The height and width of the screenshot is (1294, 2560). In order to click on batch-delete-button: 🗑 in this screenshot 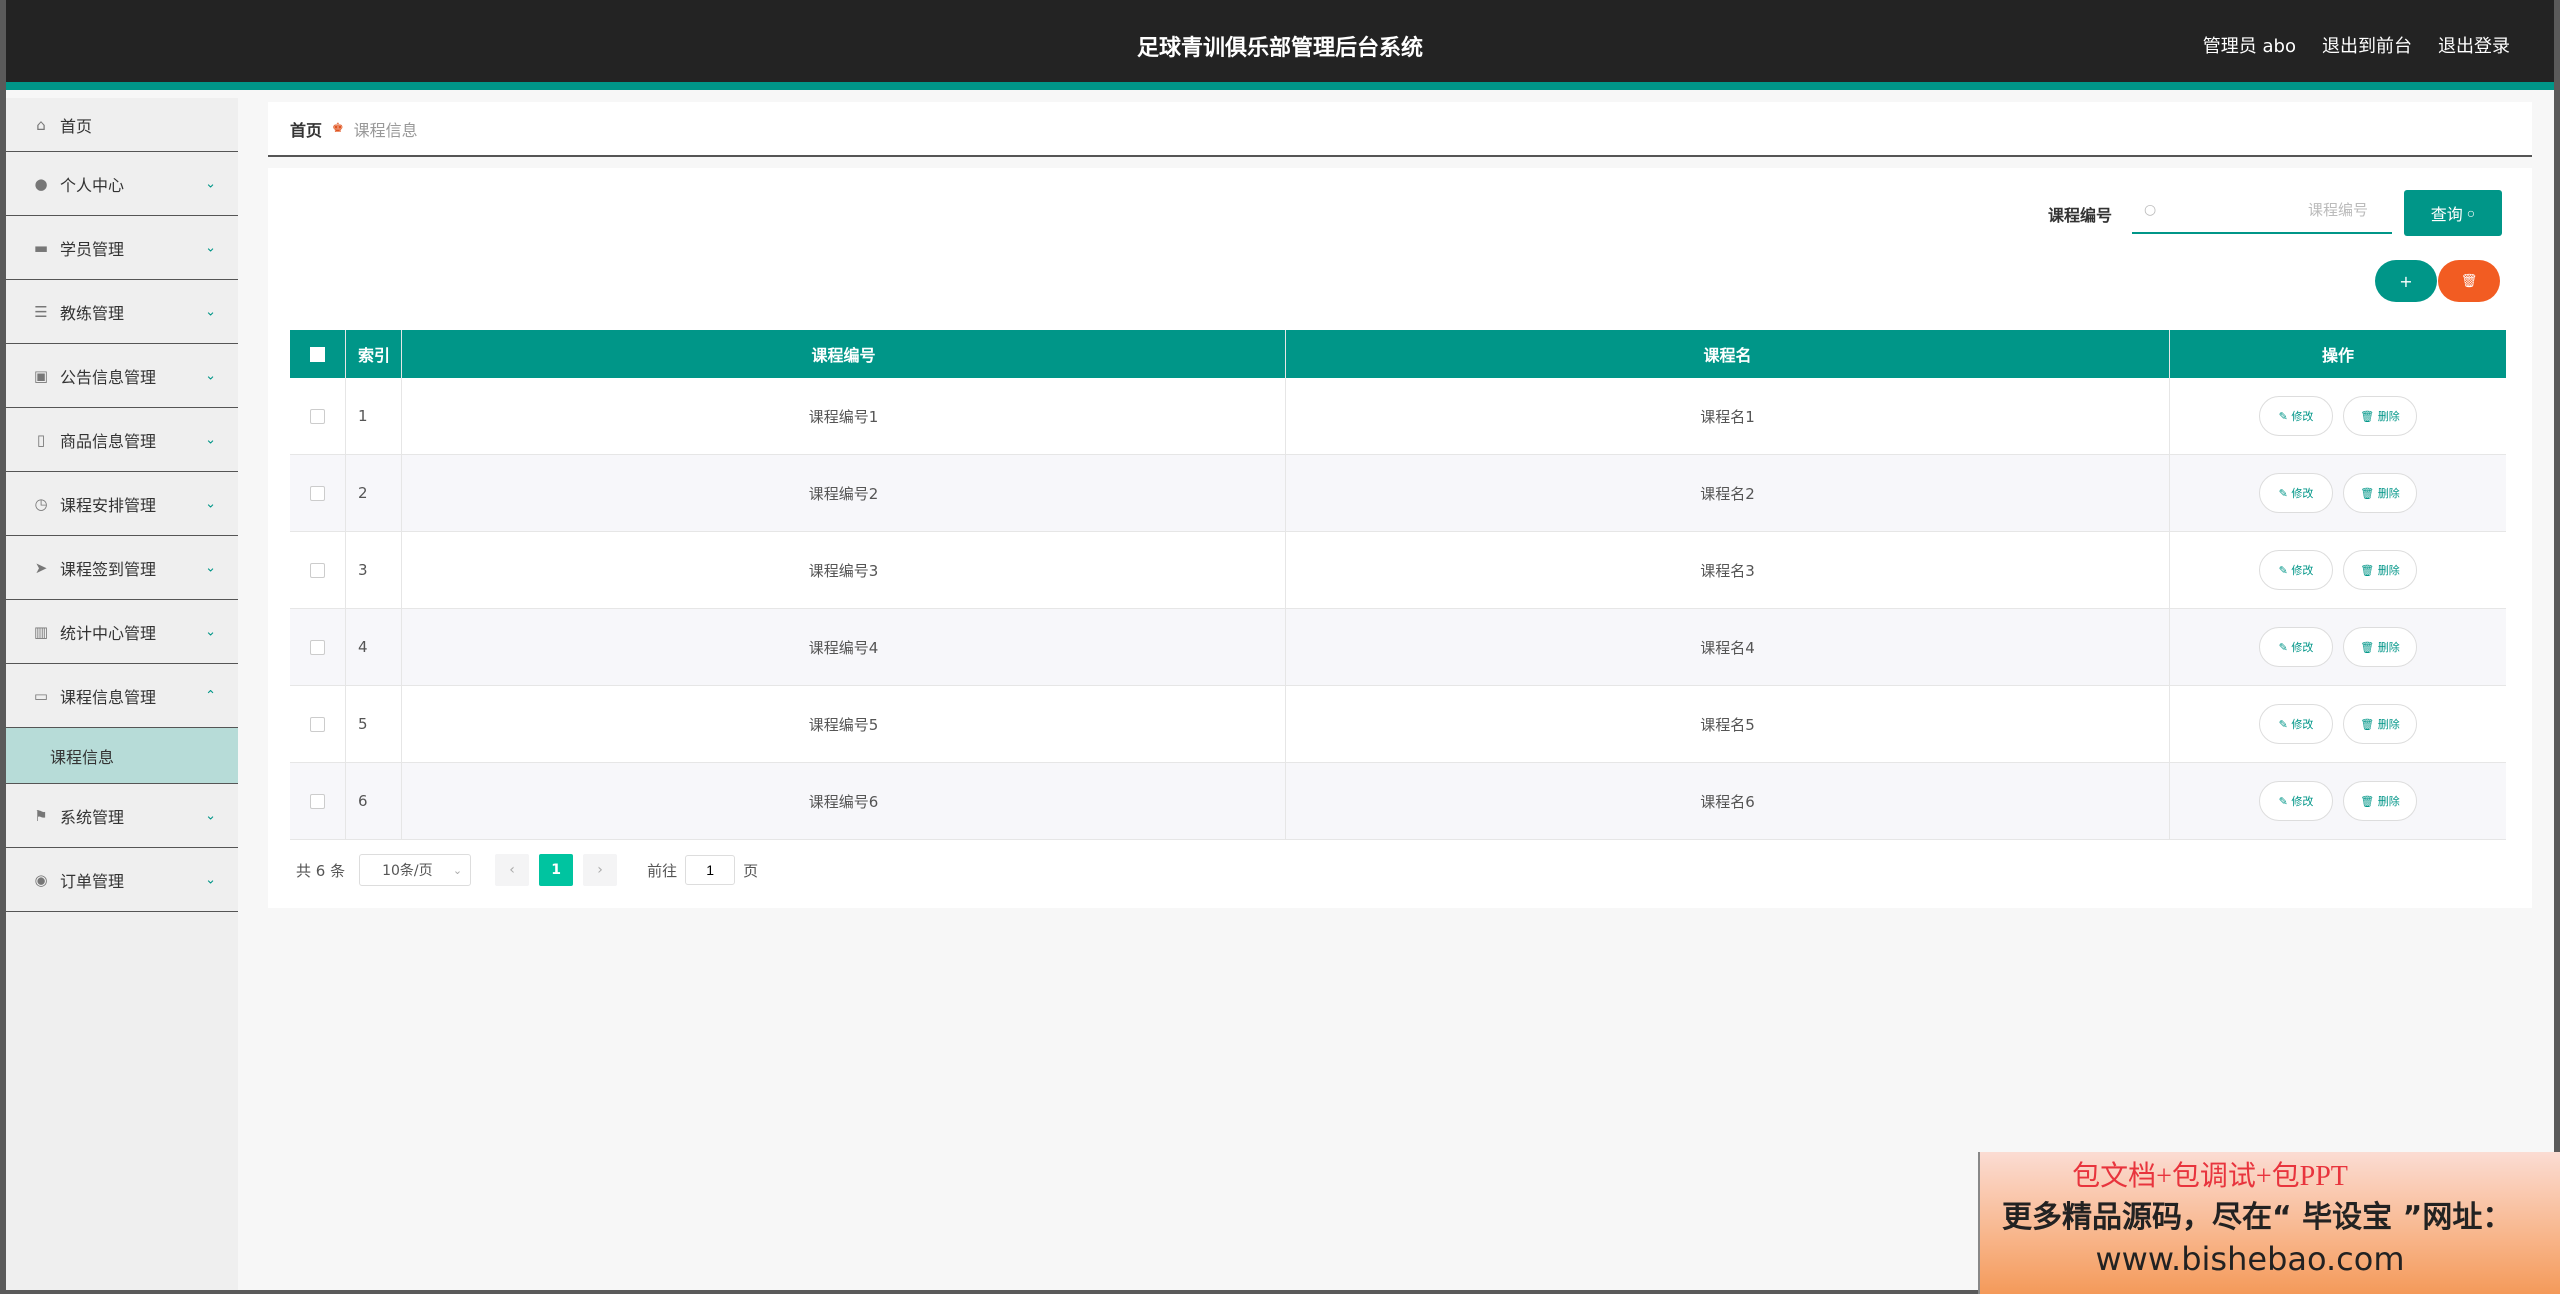, I will do `click(2469, 281)`.